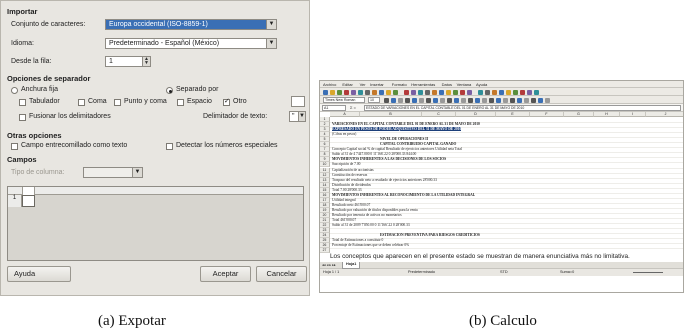 Image resolution: width=685 pixels, height=333 pixels. What do you see at coordinates (14, 90) in the screenshot?
I see `fixed-width-radio` at bounding box center [14, 90].